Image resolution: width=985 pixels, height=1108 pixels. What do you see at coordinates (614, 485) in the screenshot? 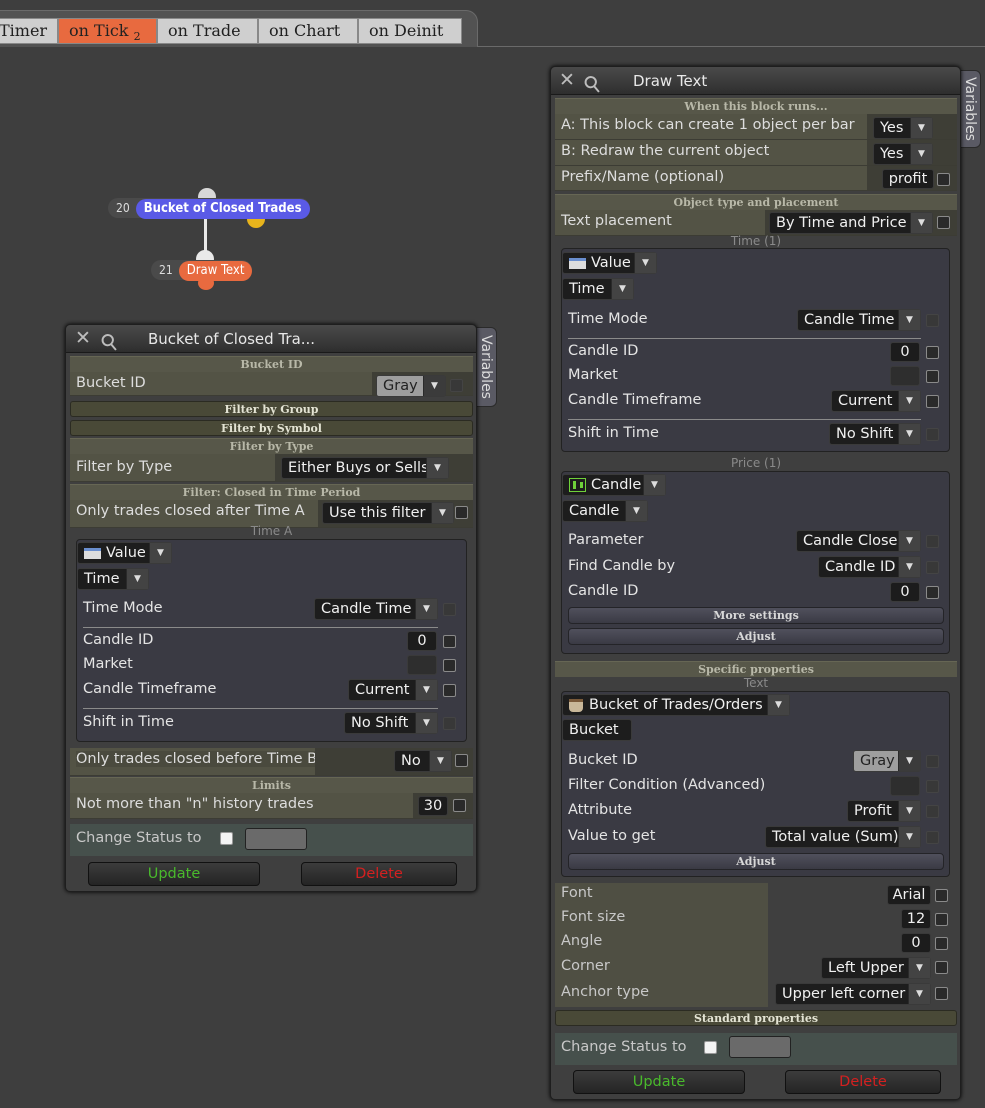
I see `candle-source-select: Candle ▼` at bounding box center [614, 485].